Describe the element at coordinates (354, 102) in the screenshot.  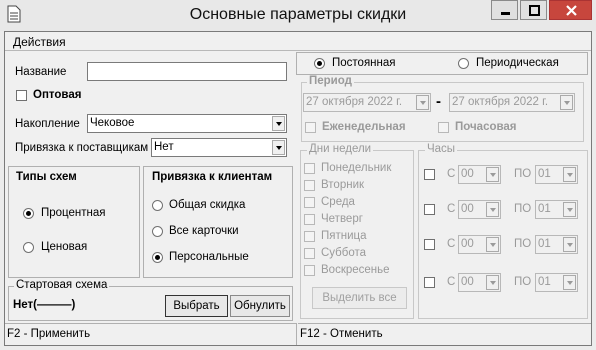
I see `period-from-value: 27 октября 2022 г.` at that location.